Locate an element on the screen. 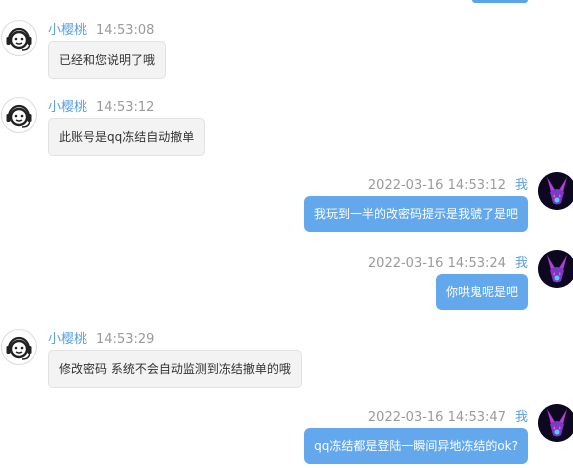 This screenshot has height=468, width=573. message-bubble: 你哄鬼呢是吧 is located at coordinates (481, 292).